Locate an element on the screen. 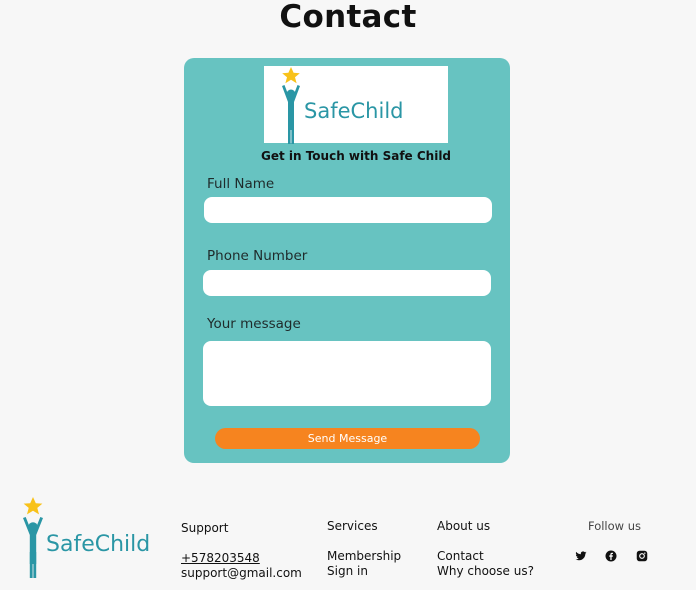 Image resolution: width=696 pixels, height=590 pixels. instagram-icon is located at coordinates (642, 556).